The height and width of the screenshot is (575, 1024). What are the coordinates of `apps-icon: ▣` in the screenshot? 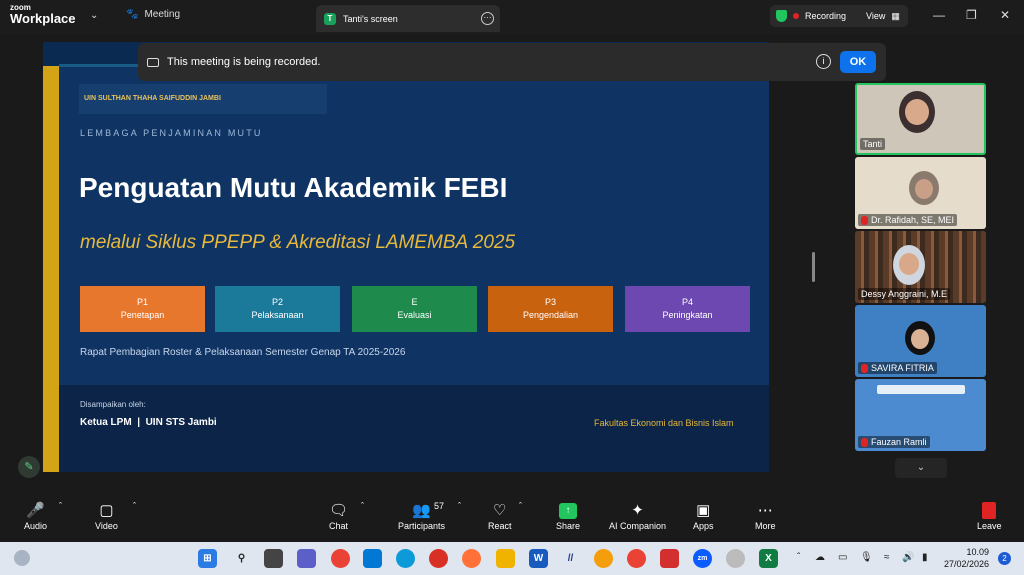 It's located at (703, 510).